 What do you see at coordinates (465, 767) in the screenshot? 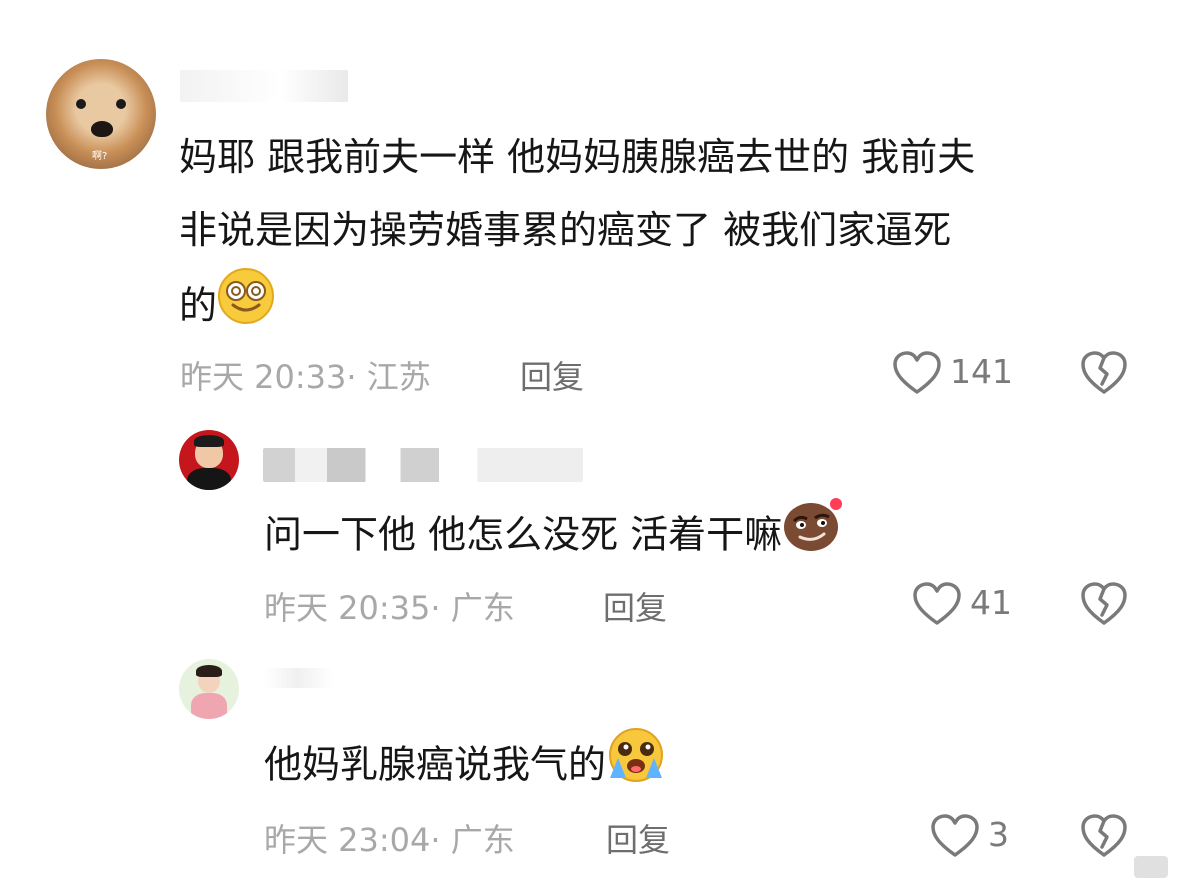
I see `comment-text: 他妈乳腺癌说我气的` at bounding box center [465, 767].